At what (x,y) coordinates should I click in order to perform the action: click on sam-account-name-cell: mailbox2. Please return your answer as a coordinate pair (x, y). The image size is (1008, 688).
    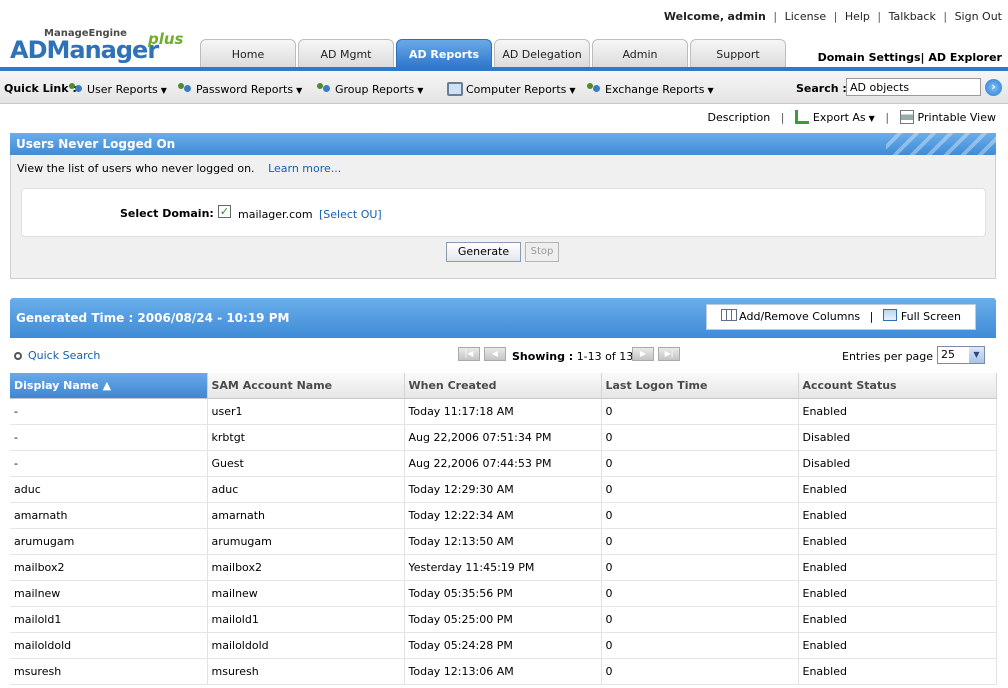
    Looking at the image, I should click on (306, 567).